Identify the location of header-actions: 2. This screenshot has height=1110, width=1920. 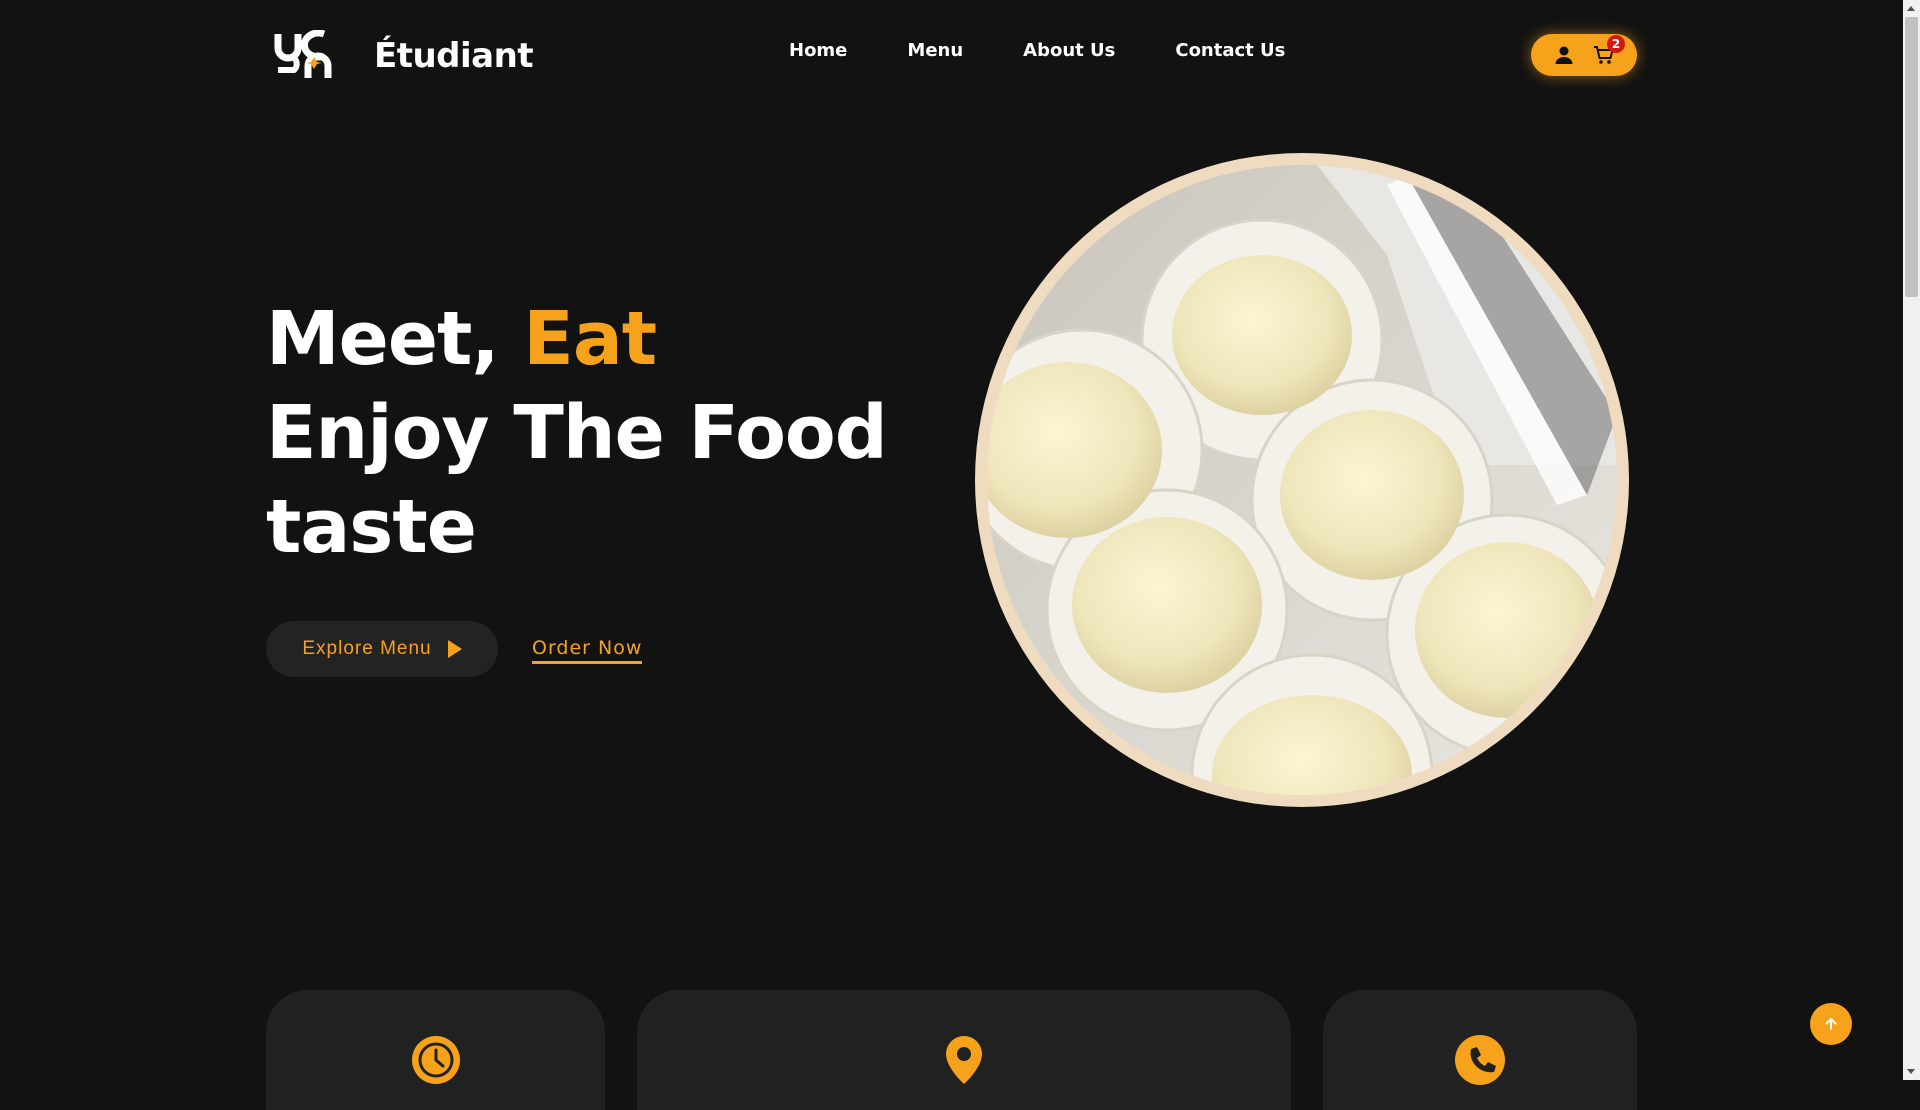
(1584, 55).